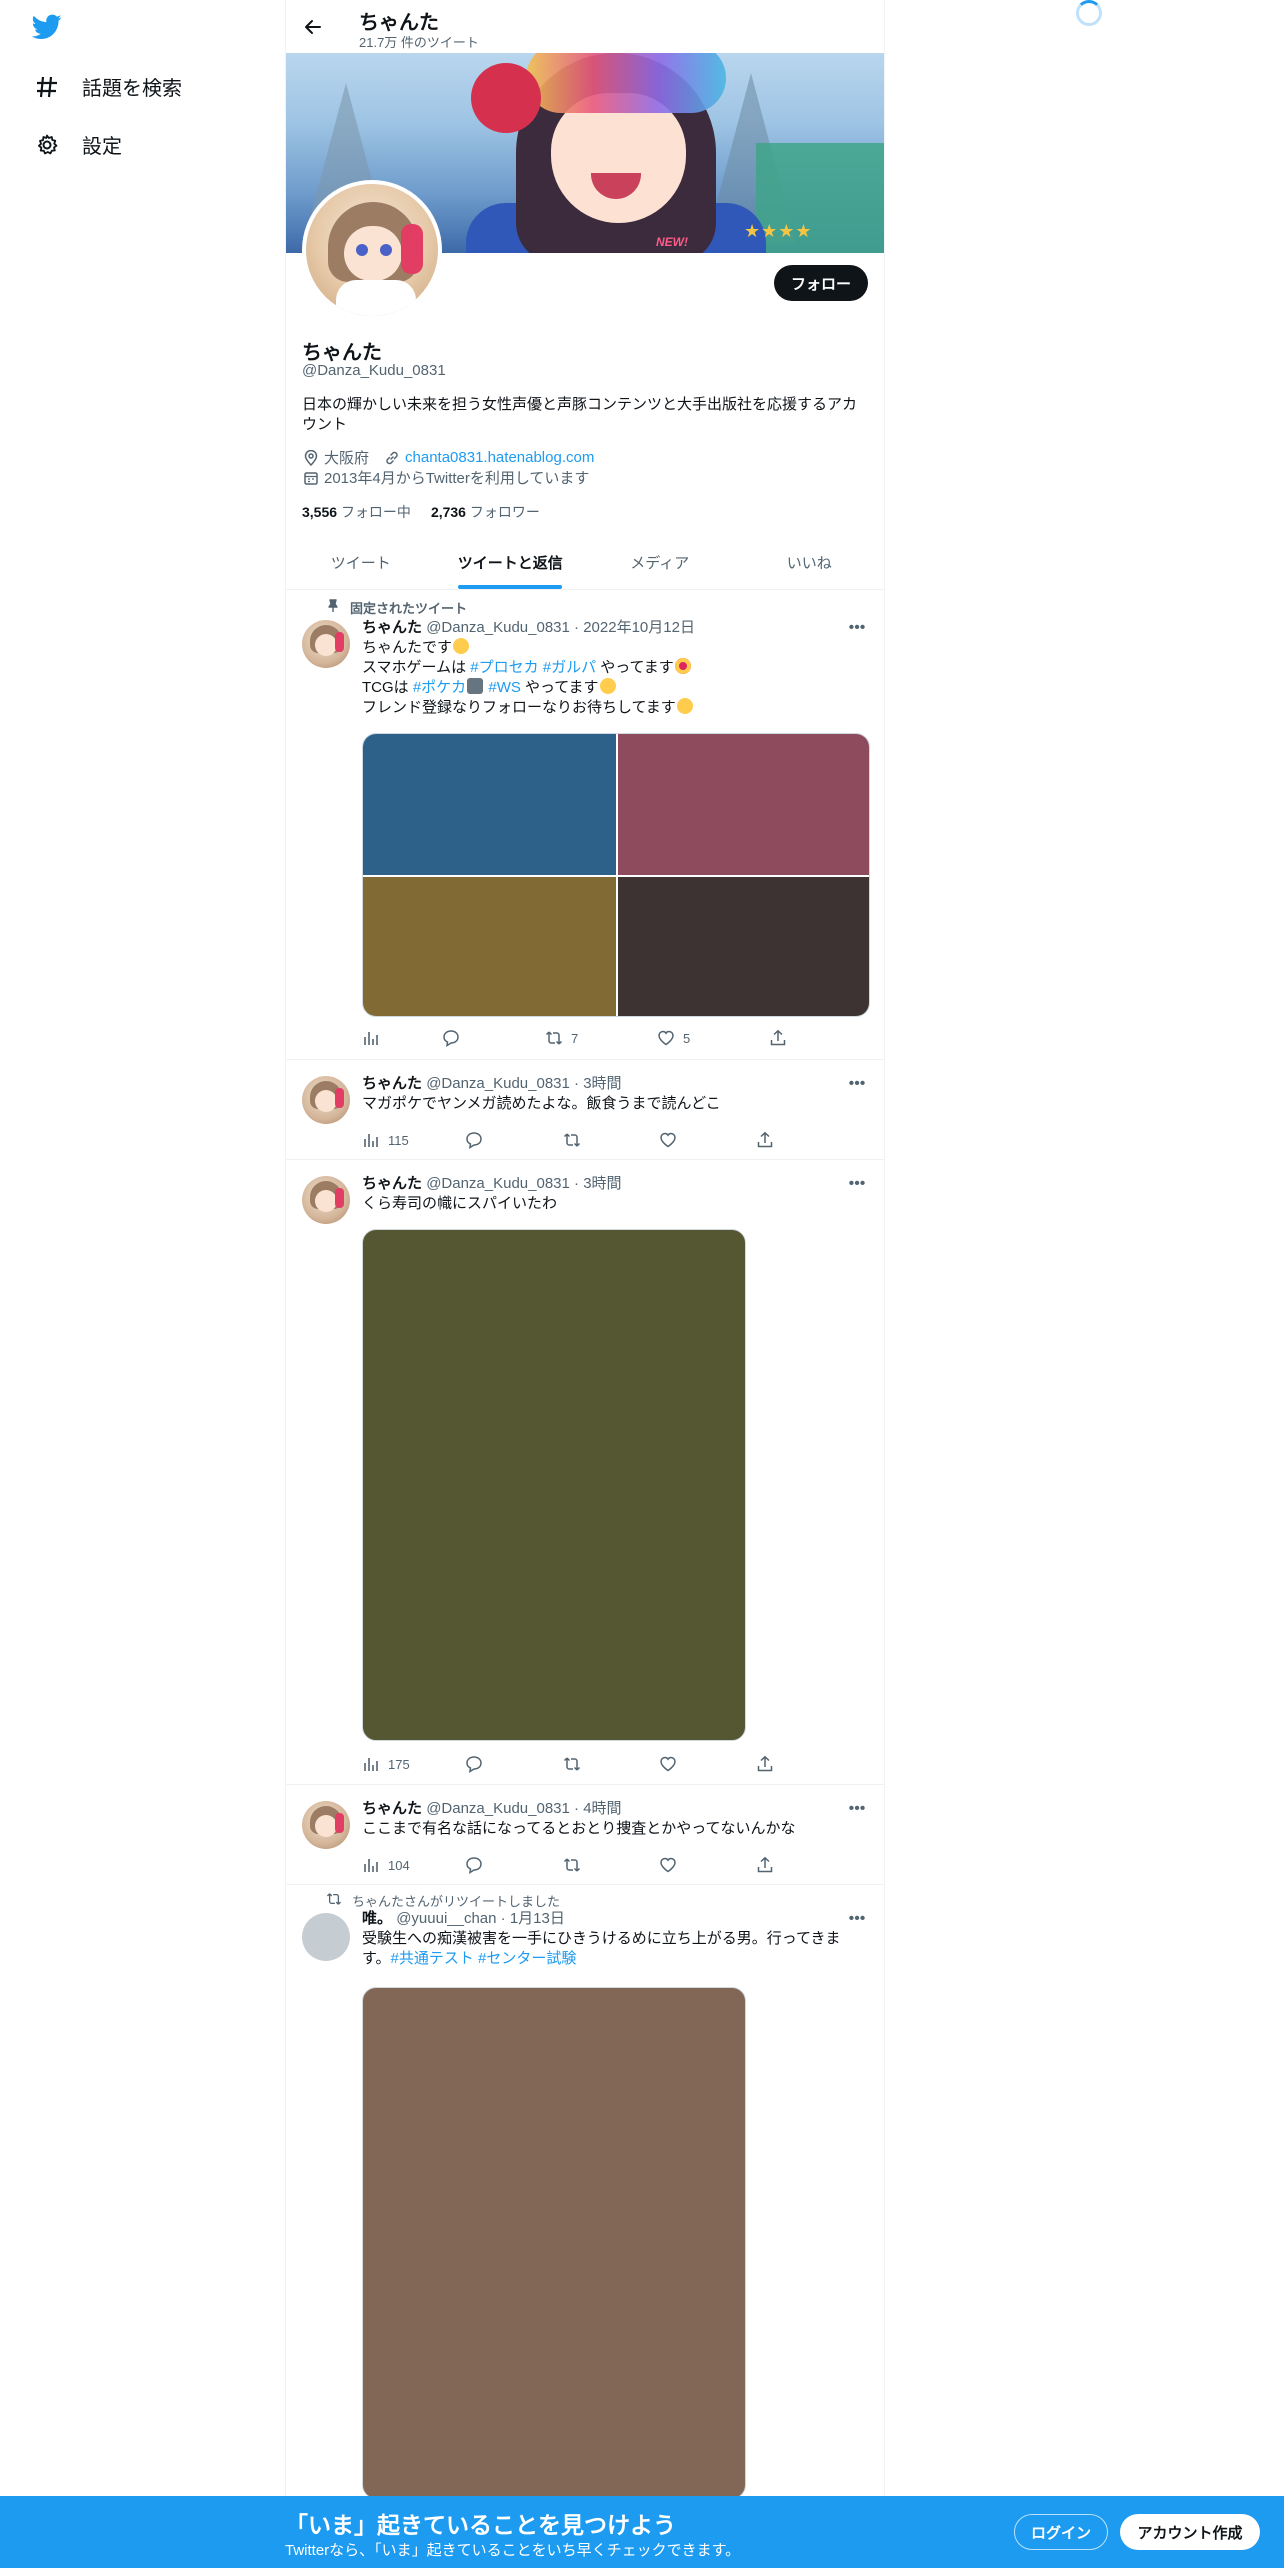 The width and height of the screenshot is (1284, 2568). Describe the element at coordinates (713, 1038) in the screenshot. I see `like-button: 5` at that location.